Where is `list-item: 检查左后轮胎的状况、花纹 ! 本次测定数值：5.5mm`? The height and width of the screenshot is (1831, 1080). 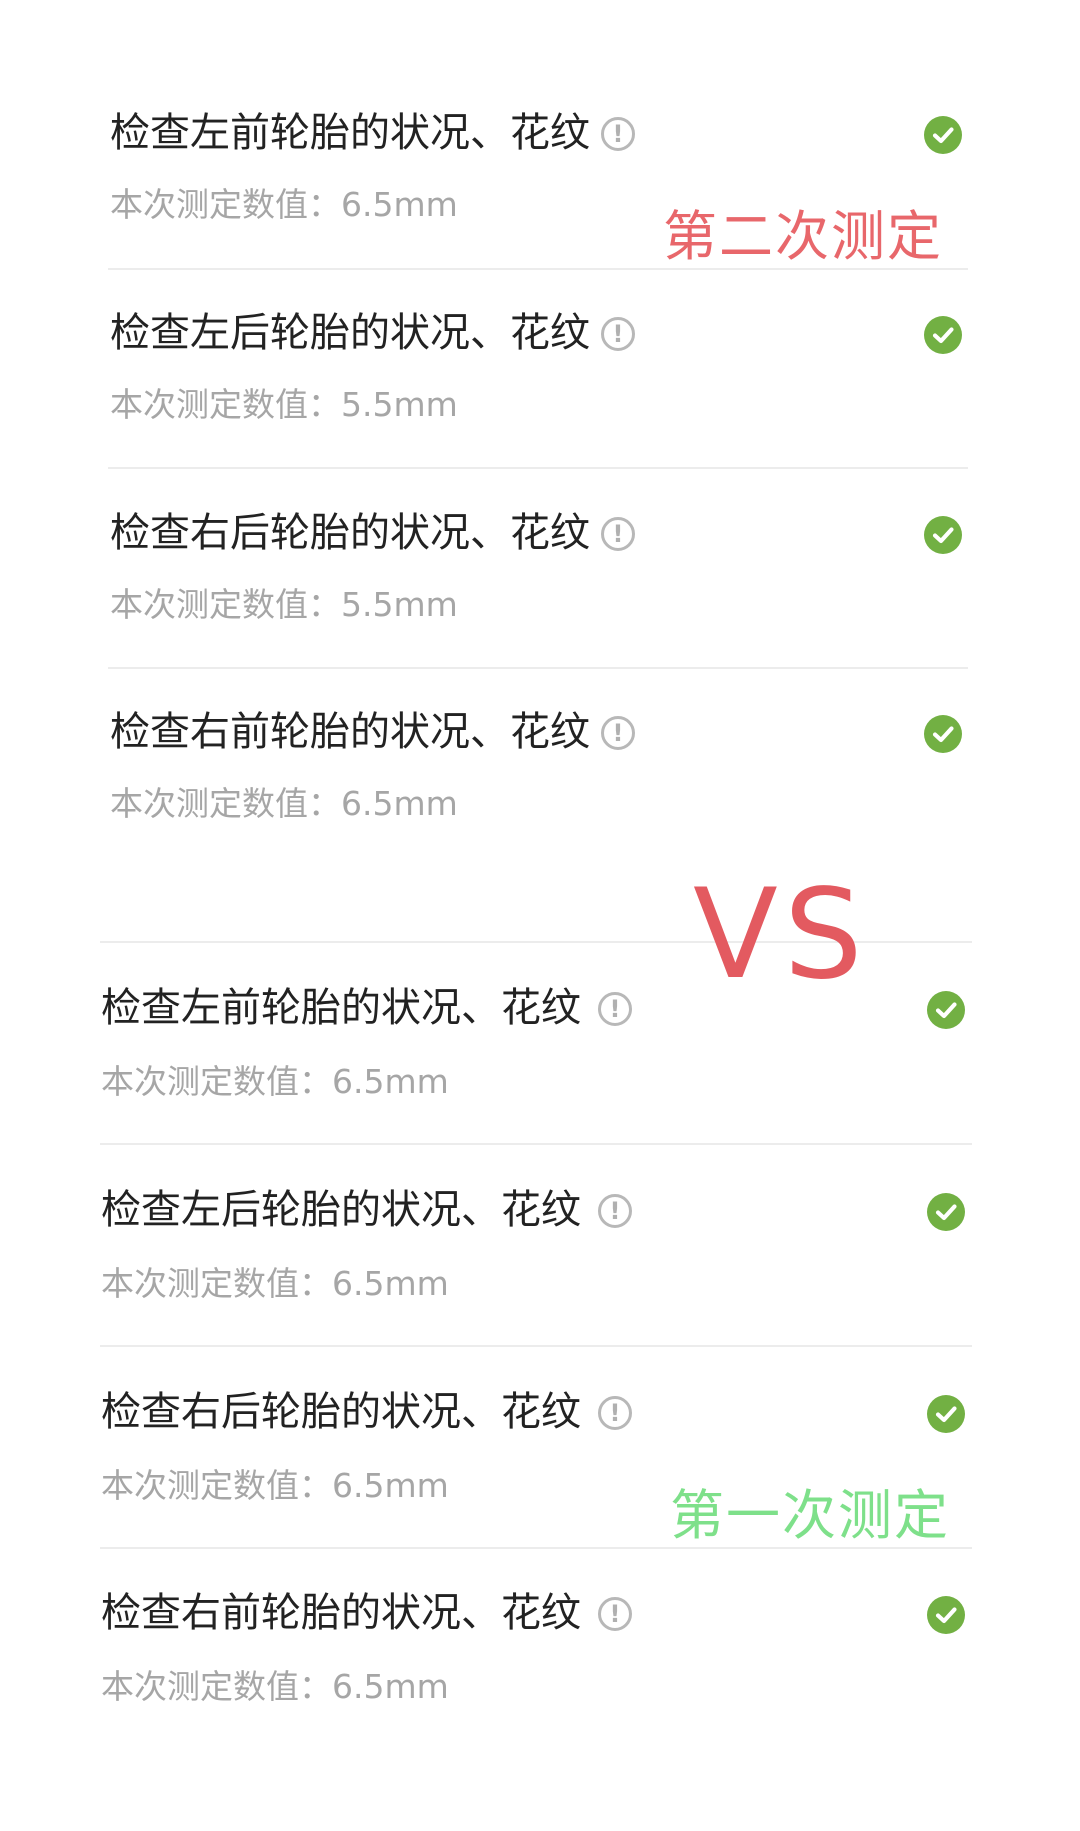
list-item: 检查左后轮胎的状况、花纹 ! 本次测定数值：5.5mm is located at coordinates (540, 408).